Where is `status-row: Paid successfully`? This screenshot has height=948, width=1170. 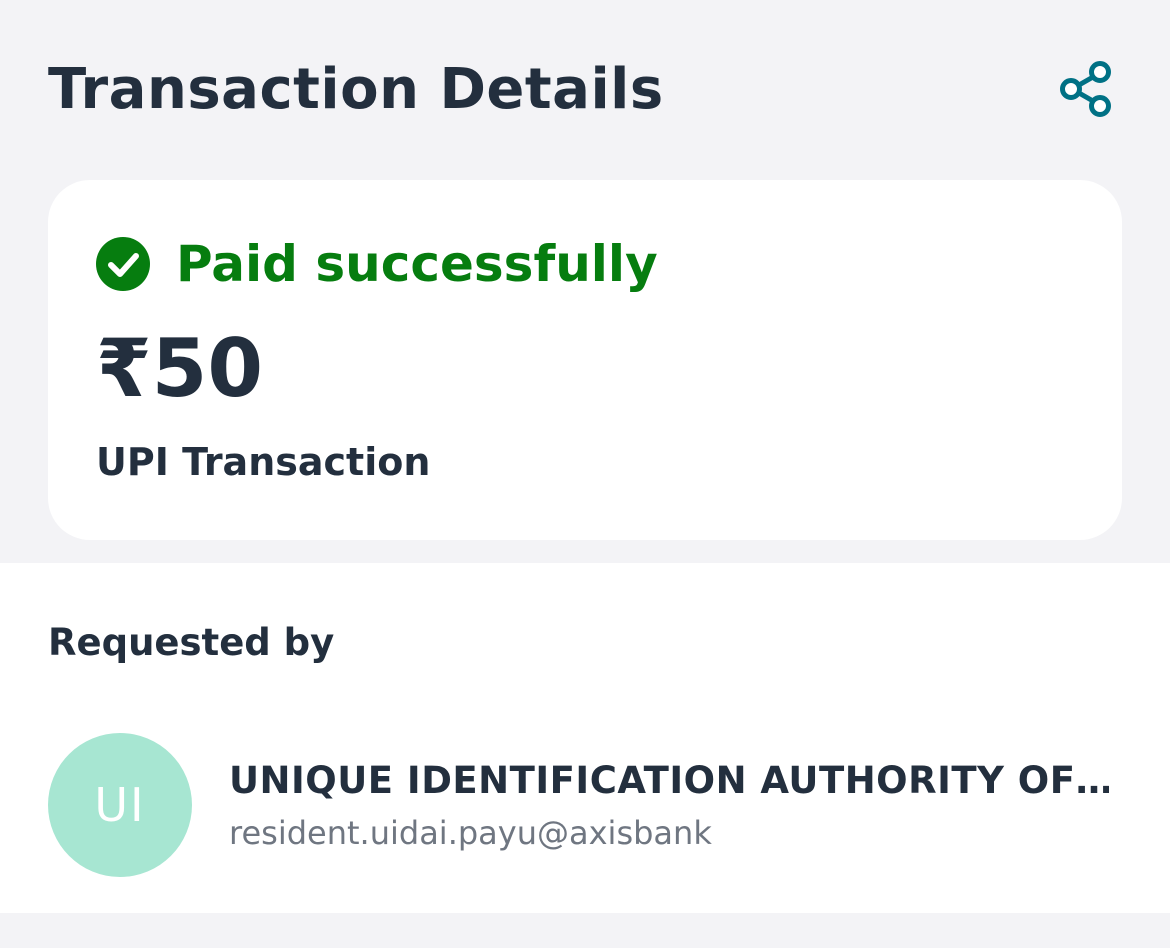
status-row: Paid successfully is located at coordinates (377, 264).